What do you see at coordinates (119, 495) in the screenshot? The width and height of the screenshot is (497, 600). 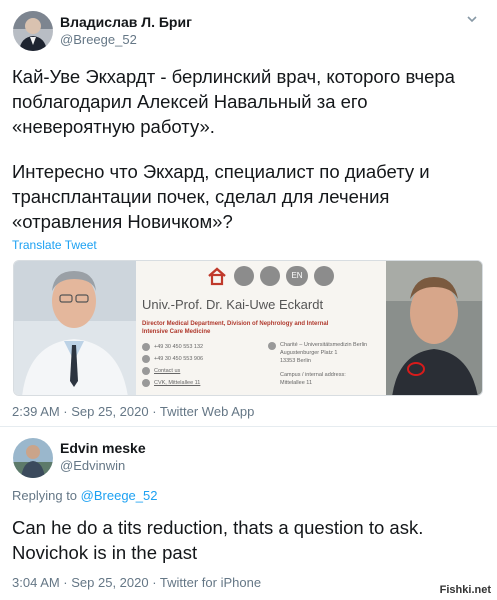 I see `replying-handle-link: @Breege_52` at bounding box center [119, 495].